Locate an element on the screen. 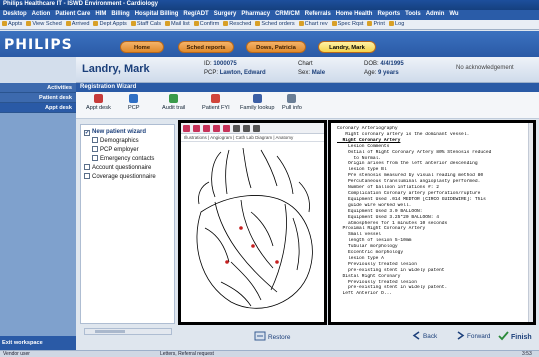  marker-tool-icon is located at coordinates (196, 128).